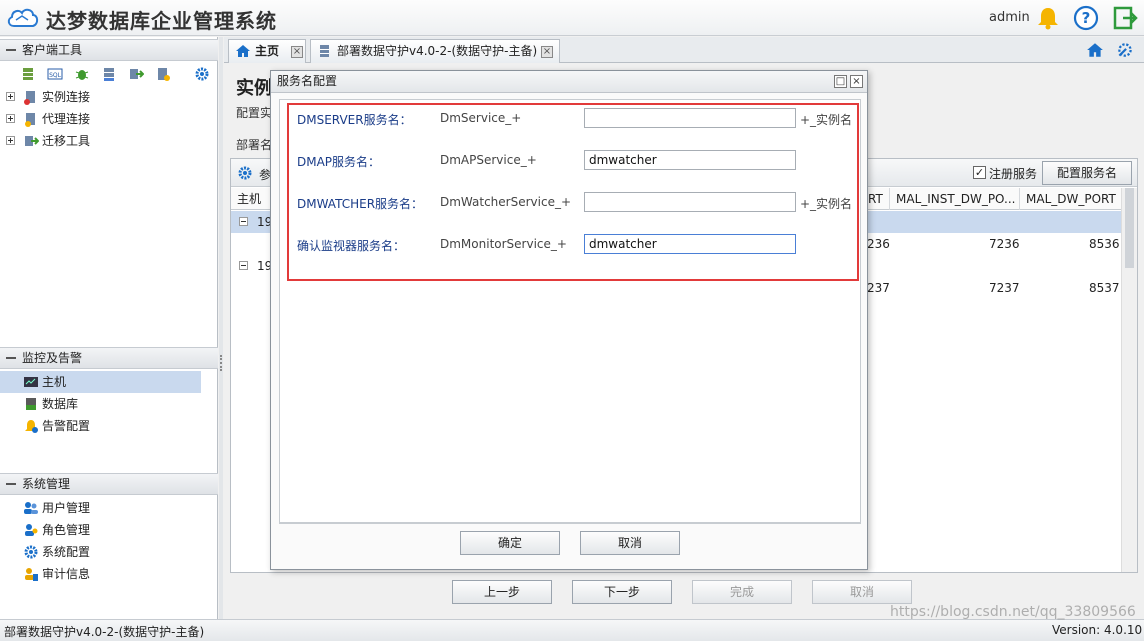  Describe the element at coordinates (66, 97) in the screenshot. I see `sidebar-item-label: 实例连接` at that location.